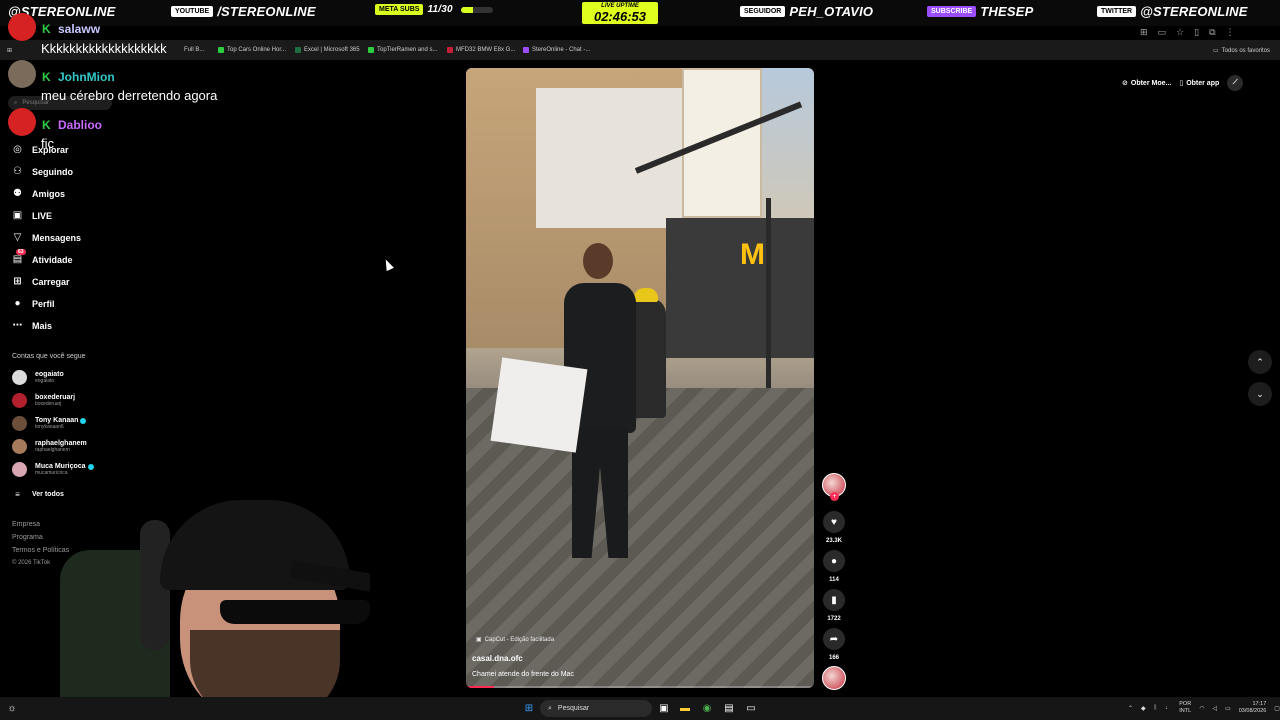 The width and height of the screenshot is (1280, 720). I want to click on overlay-subscriber: SUBSCRIBE THESEP, so click(980, 11).